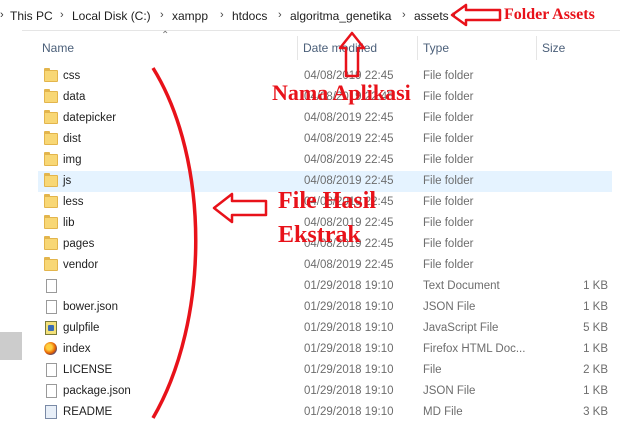  Describe the element at coordinates (549, 14) in the screenshot. I see `annotation-folder-assets: Folder Assets` at that location.